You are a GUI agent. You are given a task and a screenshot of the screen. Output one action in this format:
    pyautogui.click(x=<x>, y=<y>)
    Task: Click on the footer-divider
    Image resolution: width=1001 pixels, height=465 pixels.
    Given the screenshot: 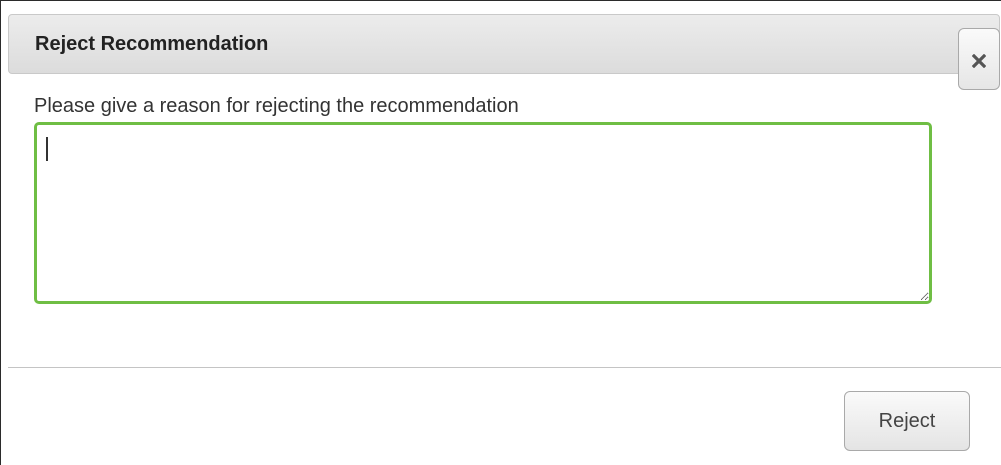 What is the action you would take?
    pyautogui.click(x=504, y=367)
    